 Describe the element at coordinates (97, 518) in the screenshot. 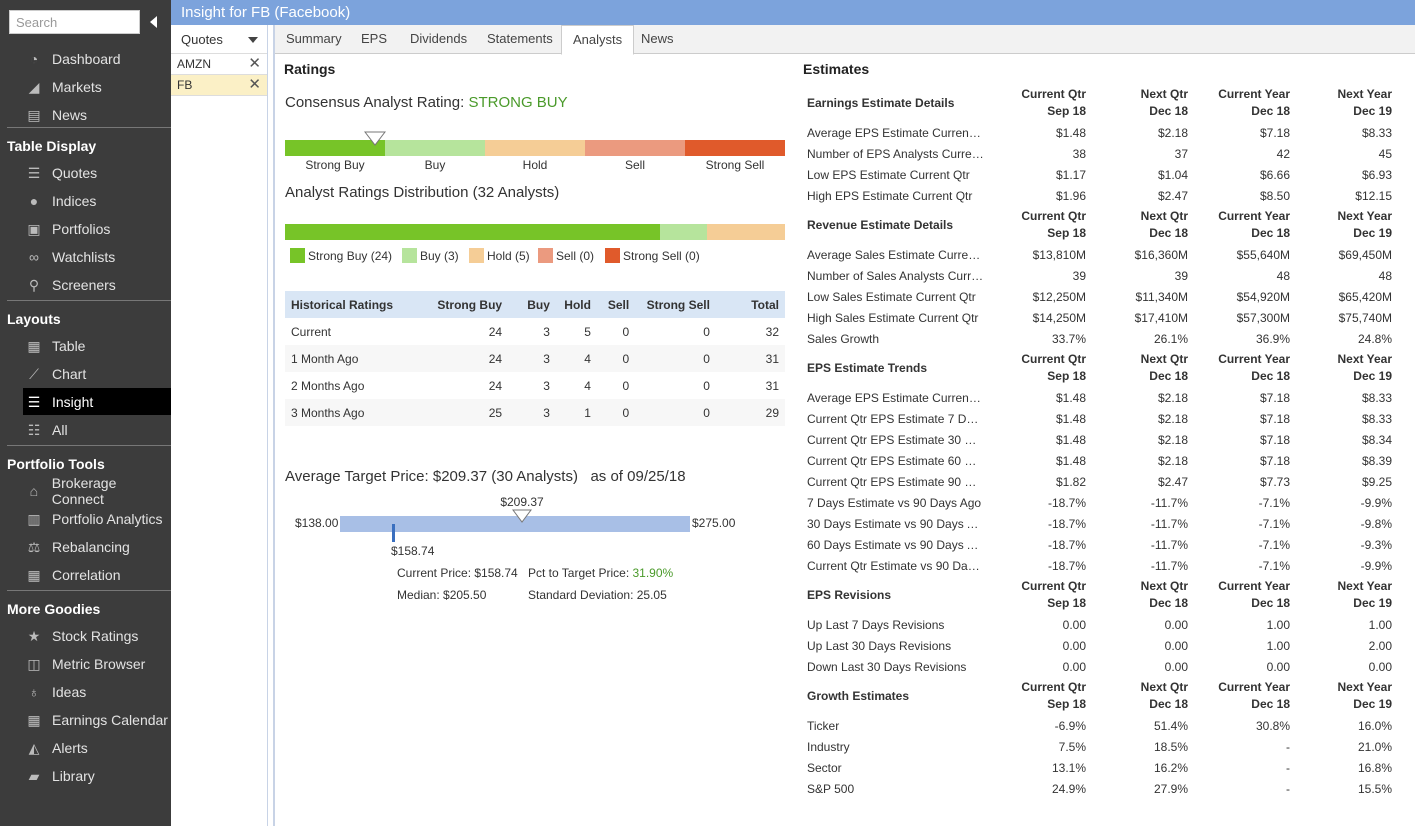

I see `sidebar-item-portfolio-analytics: ▥ Portfolio Analytics` at that location.